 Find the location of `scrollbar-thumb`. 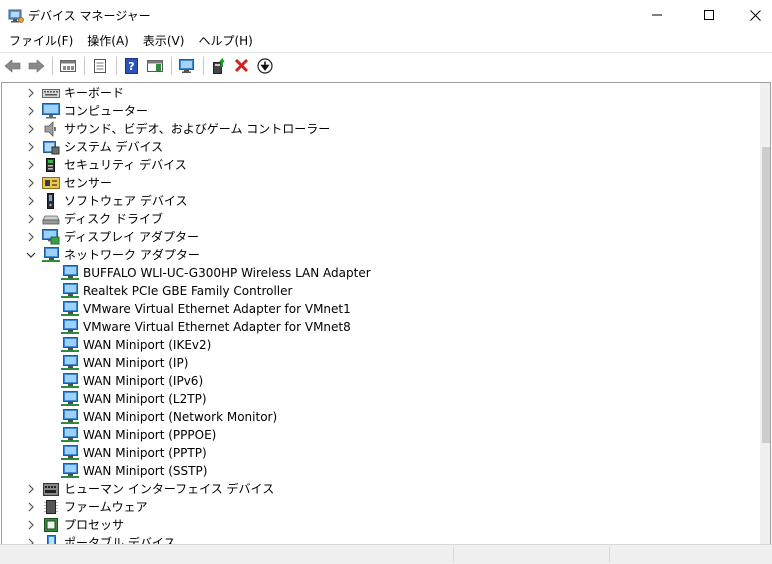

scrollbar-thumb is located at coordinates (766, 295).